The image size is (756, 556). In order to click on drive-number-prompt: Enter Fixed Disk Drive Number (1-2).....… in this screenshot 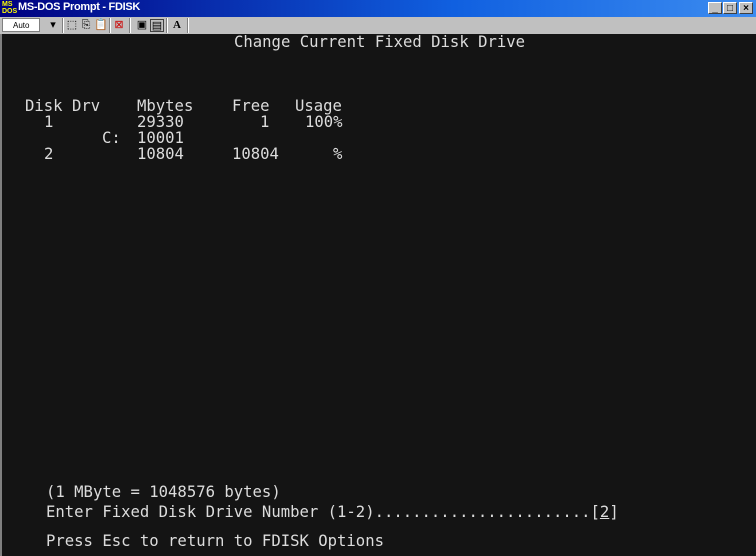, I will do `click(332, 512)`.